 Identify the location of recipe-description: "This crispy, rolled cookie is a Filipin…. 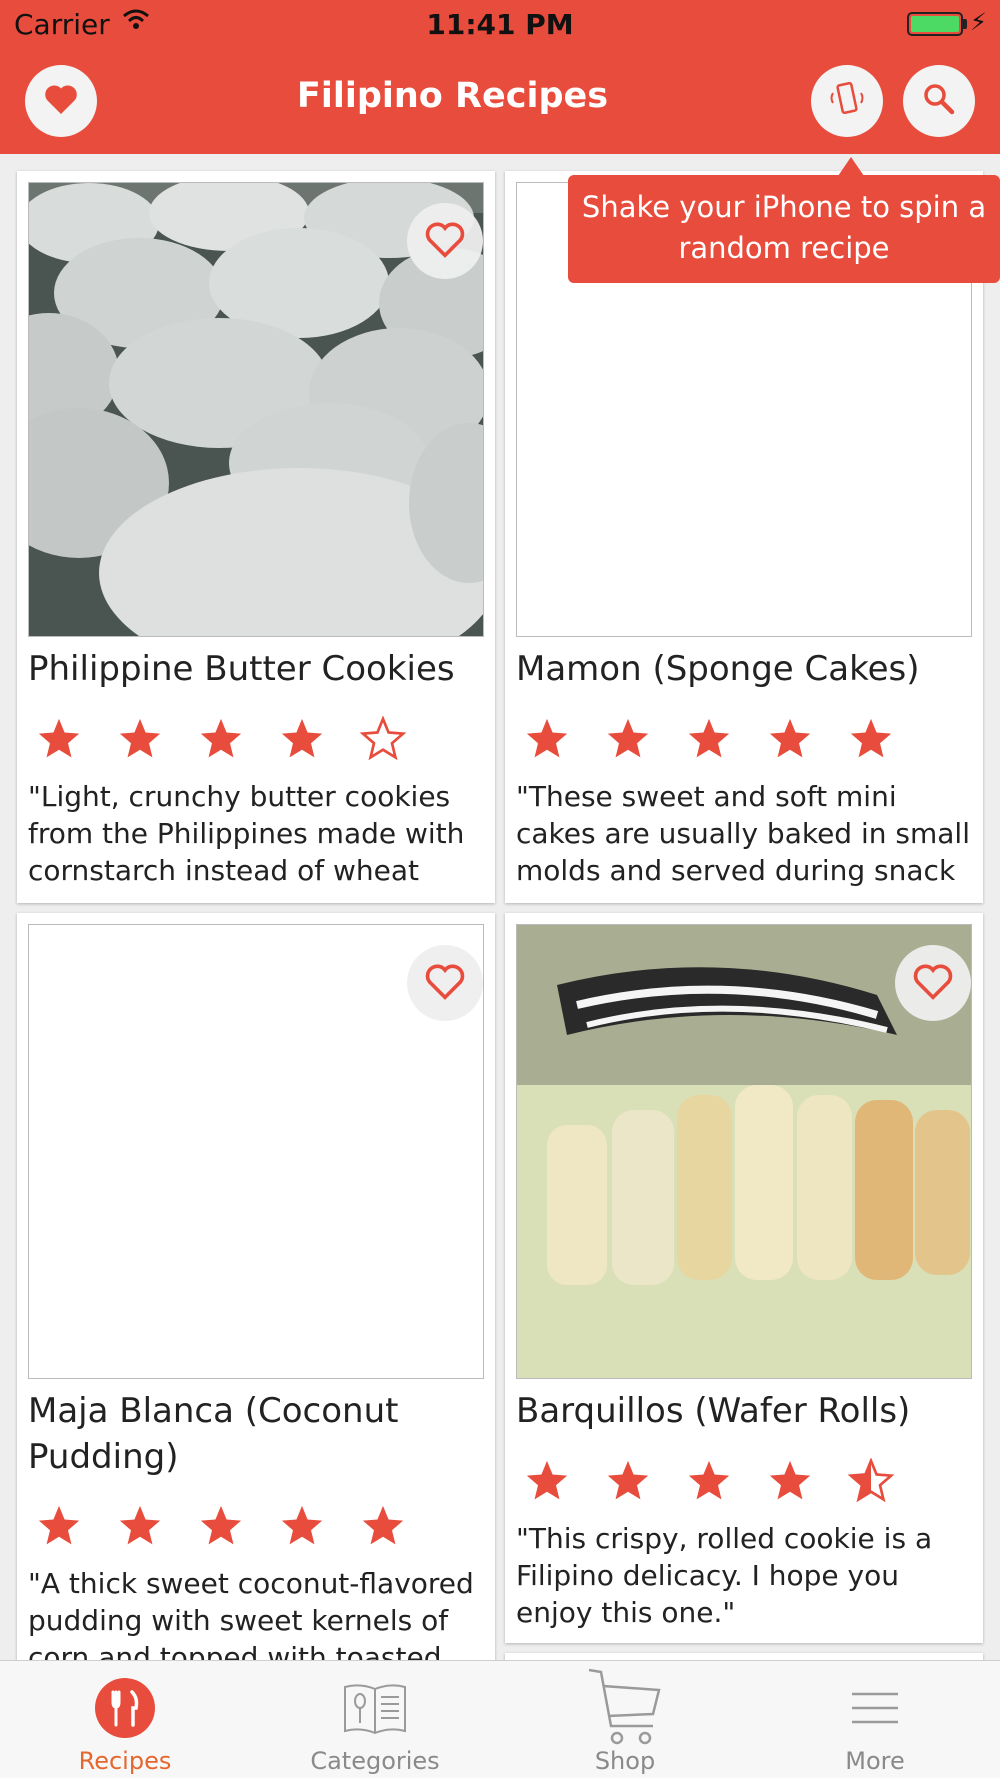
(724, 1575).